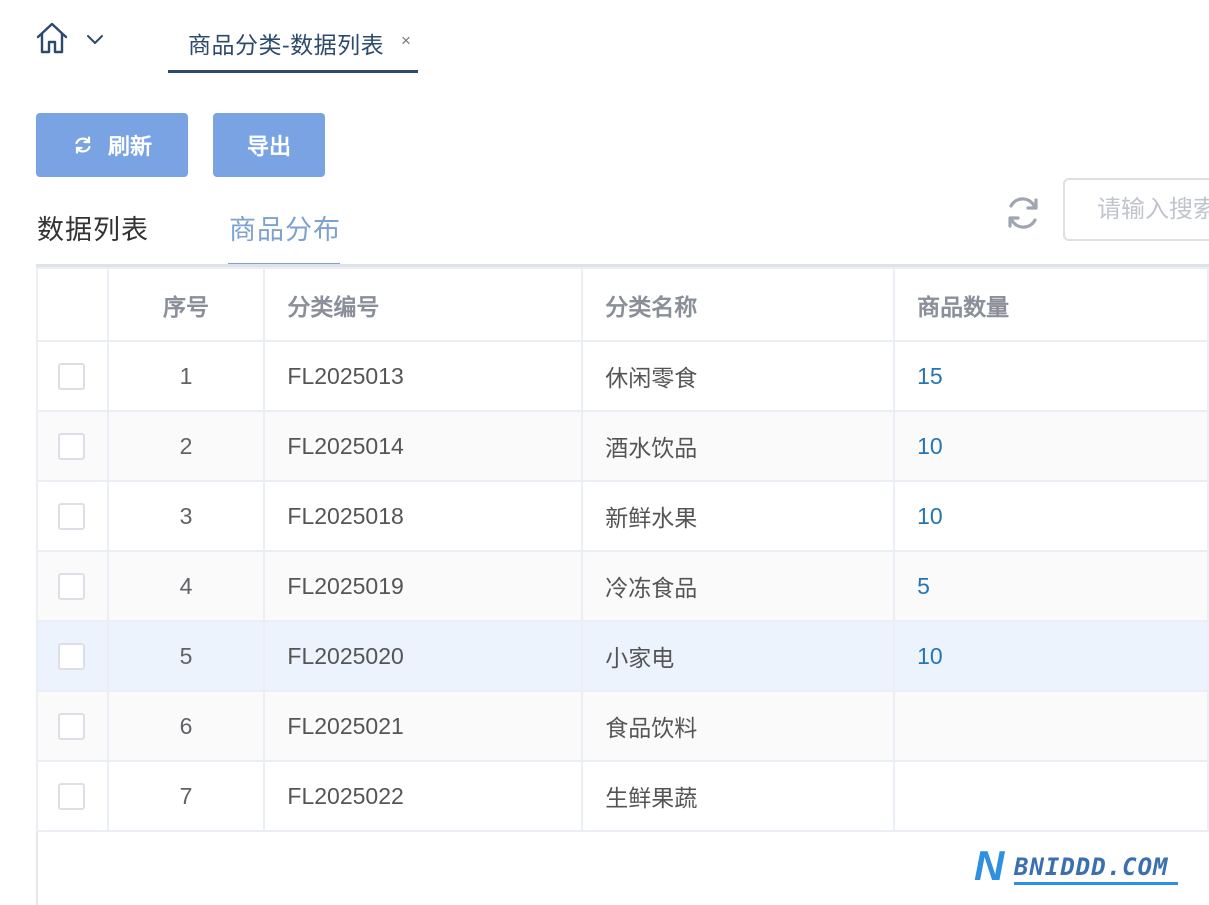  I want to click on table-header-row: 序号 分类编号 分类名称 商品数量, so click(622, 304).